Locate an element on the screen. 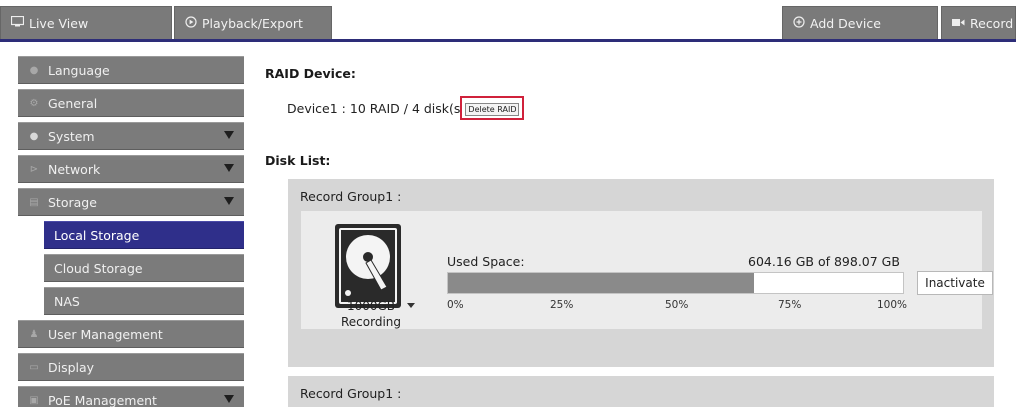  monitor-icon is located at coordinates (17, 22).